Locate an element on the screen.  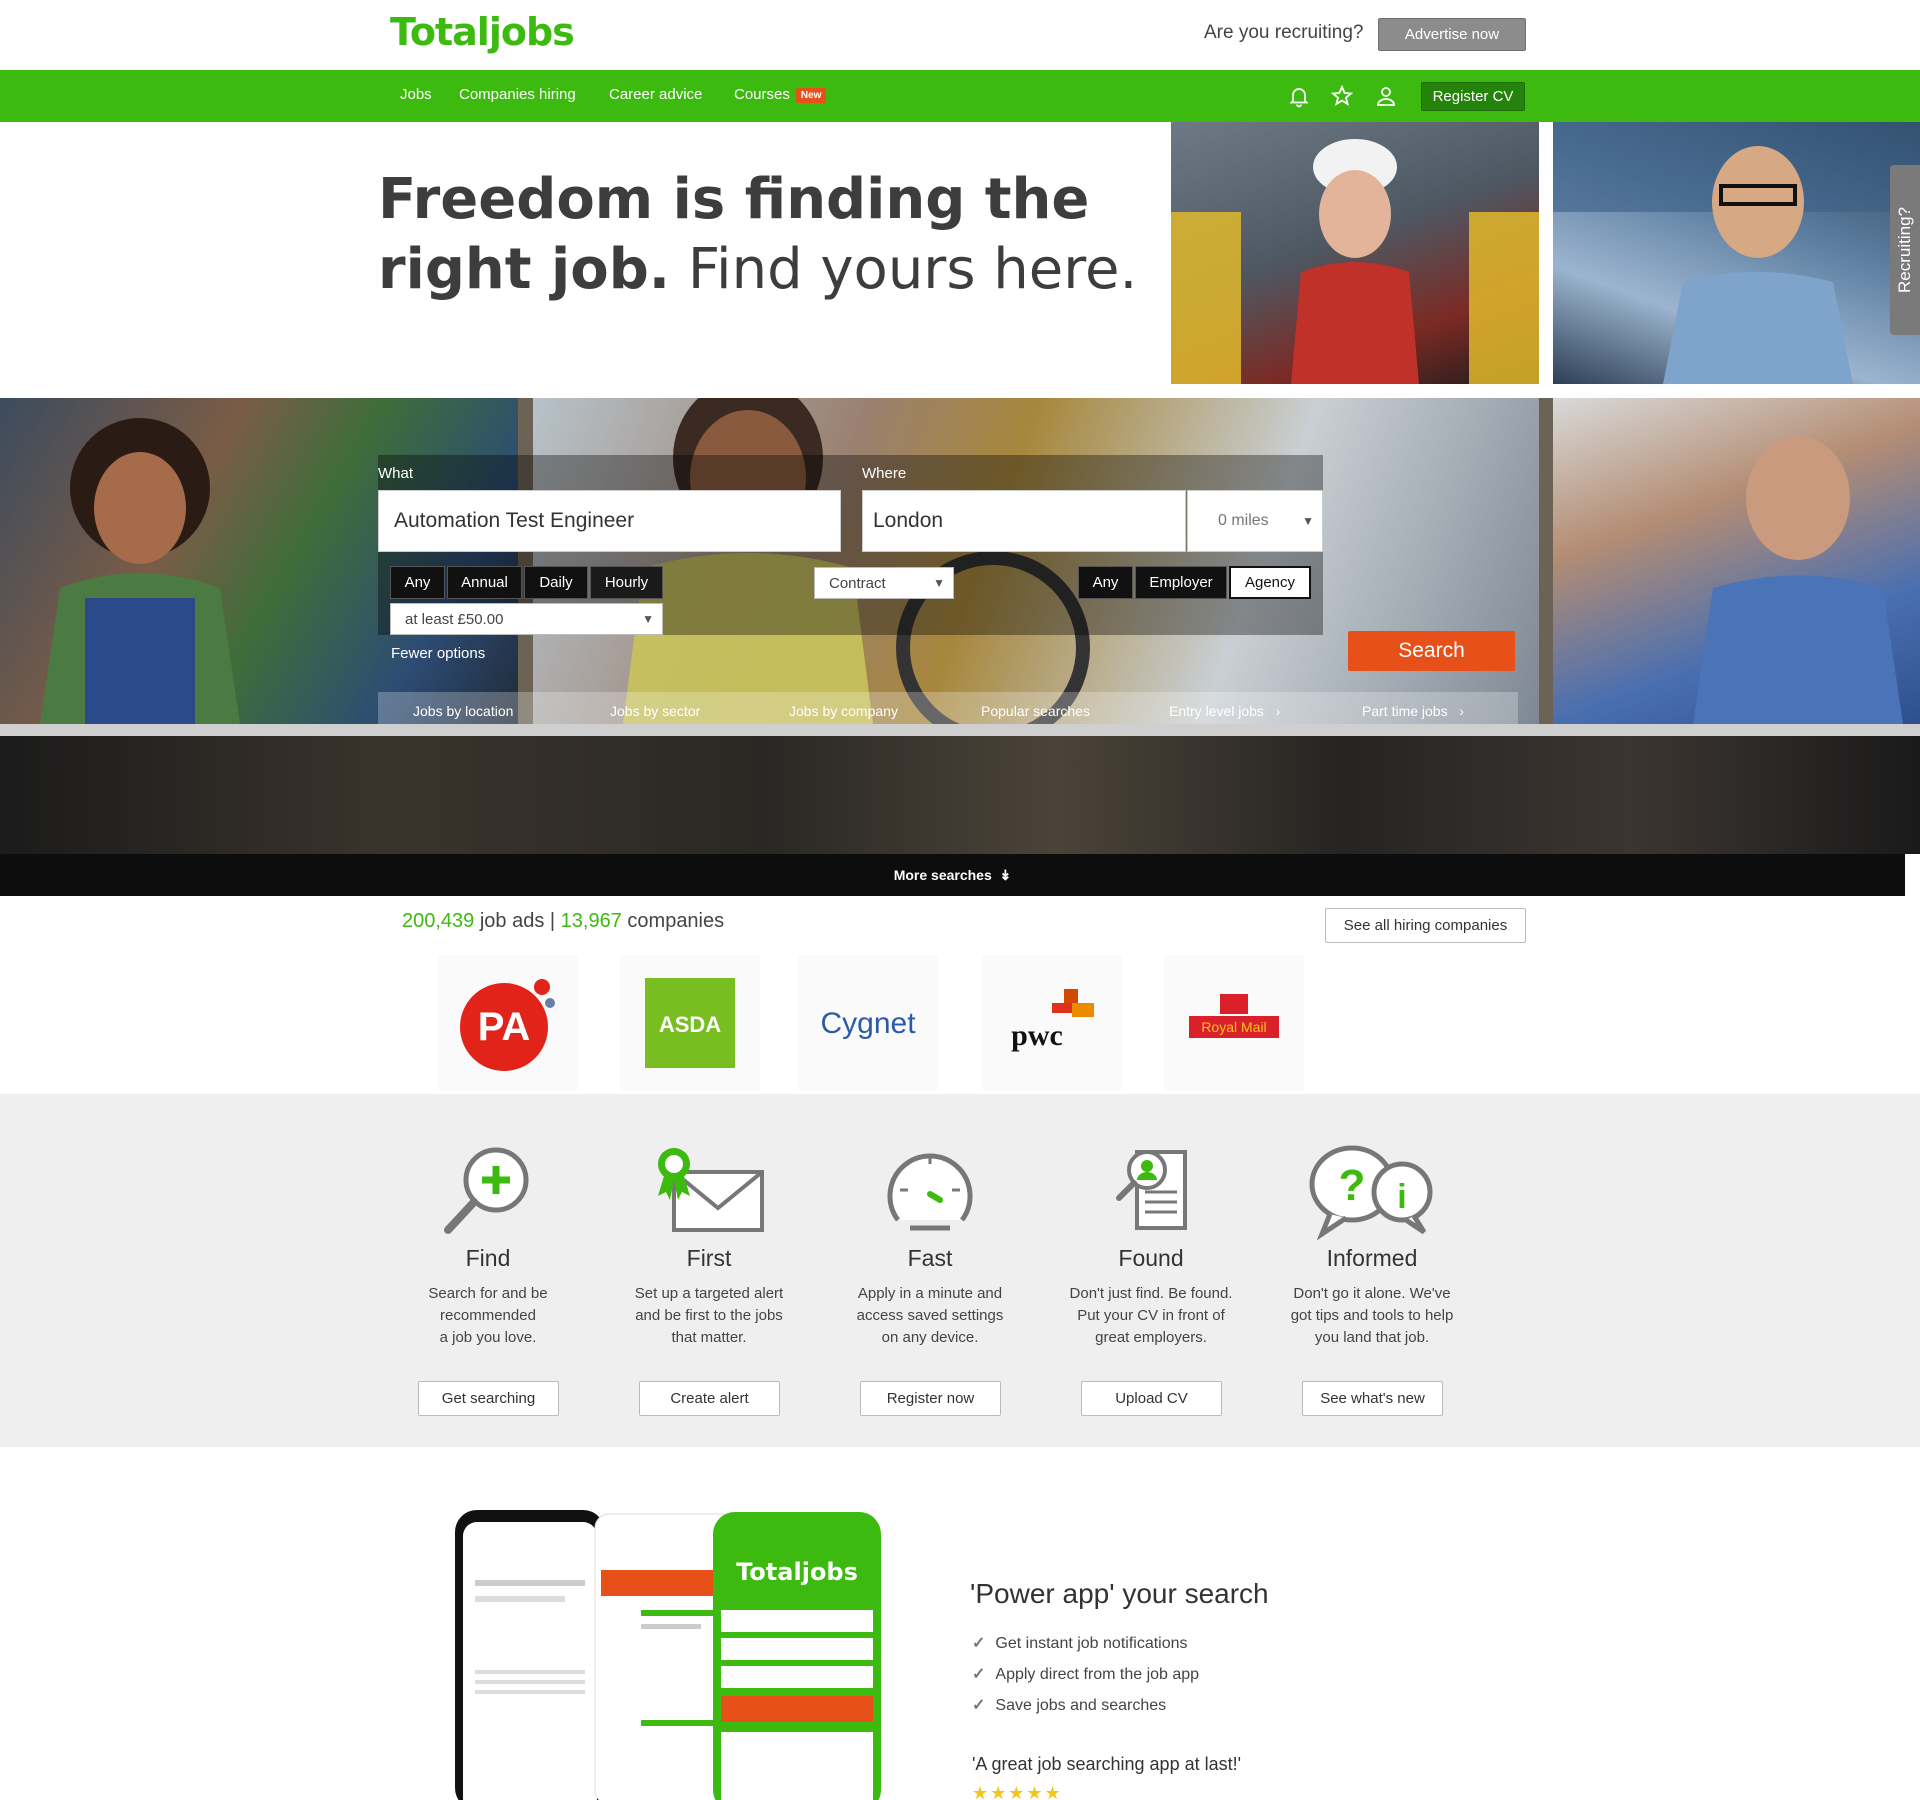
feature-first-title: First is located at coordinates (709, 1258).